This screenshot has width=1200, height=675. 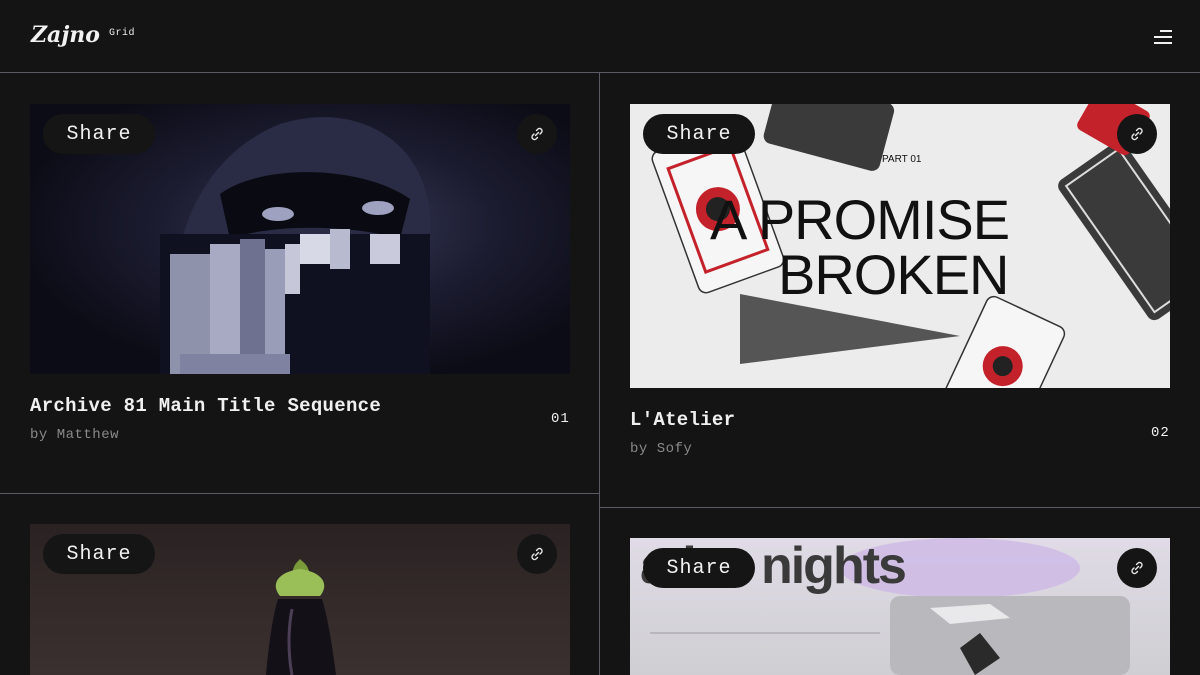 I want to click on card-number: 01, so click(x=560, y=419).